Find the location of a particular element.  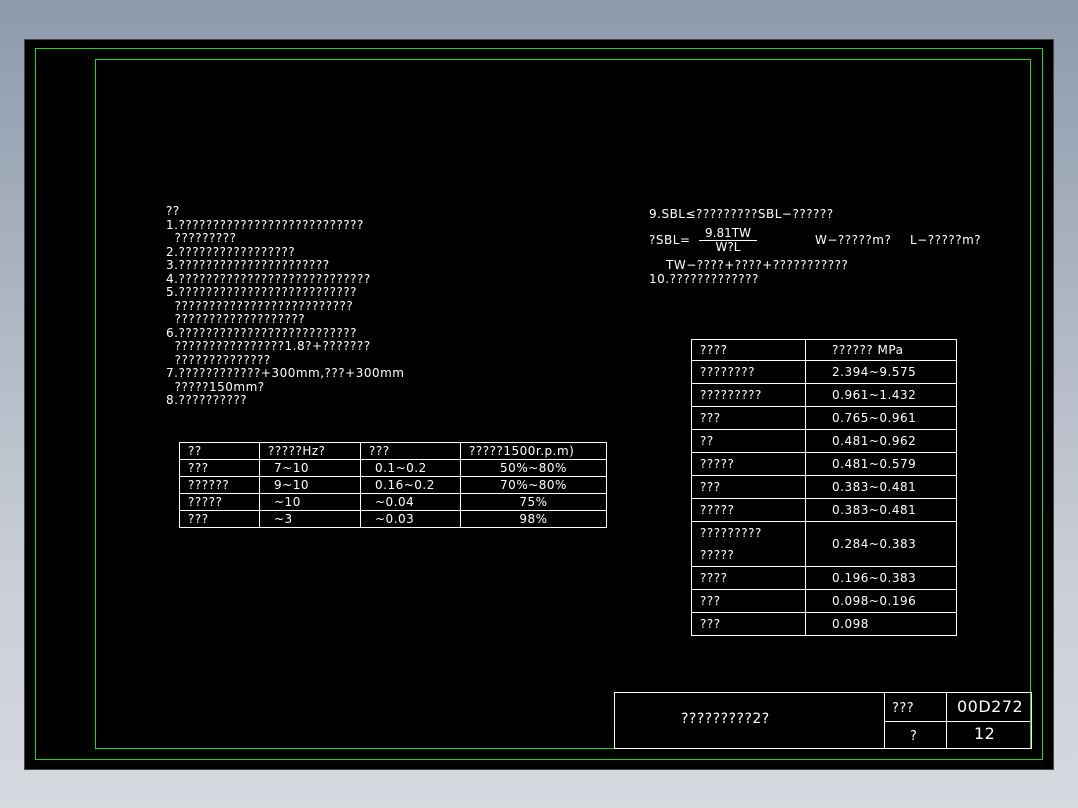

table-cell: ~0.04 is located at coordinates (410, 502).